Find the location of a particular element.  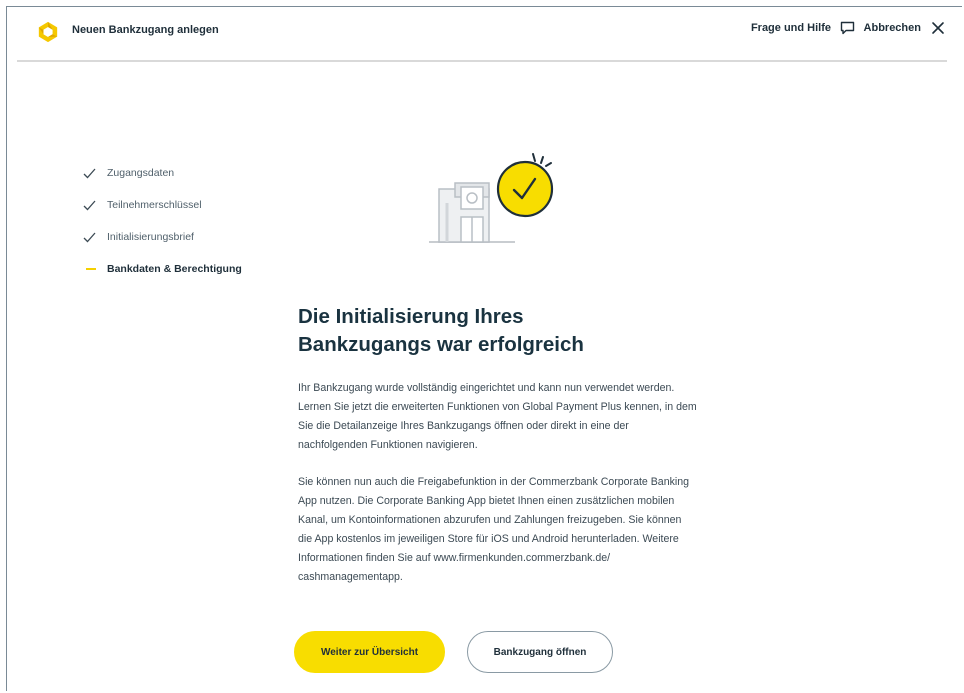

step-zugangsdaten: Zugangsdaten is located at coordinates (183, 173).